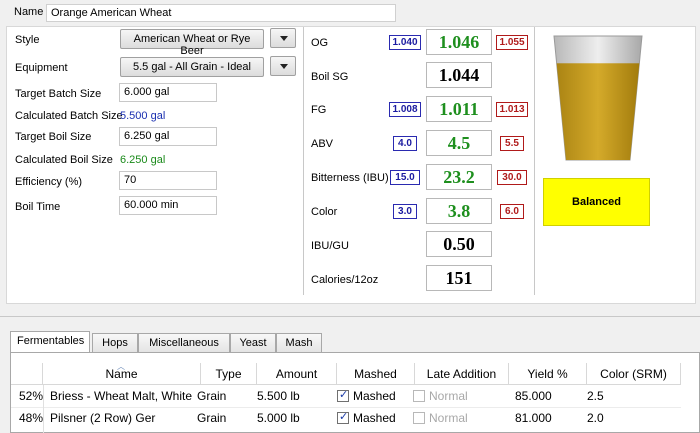 The image size is (700, 433). Describe the element at coordinates (253, 342) in the screenshot. I see `tab-yeast: Yeast` at that location.